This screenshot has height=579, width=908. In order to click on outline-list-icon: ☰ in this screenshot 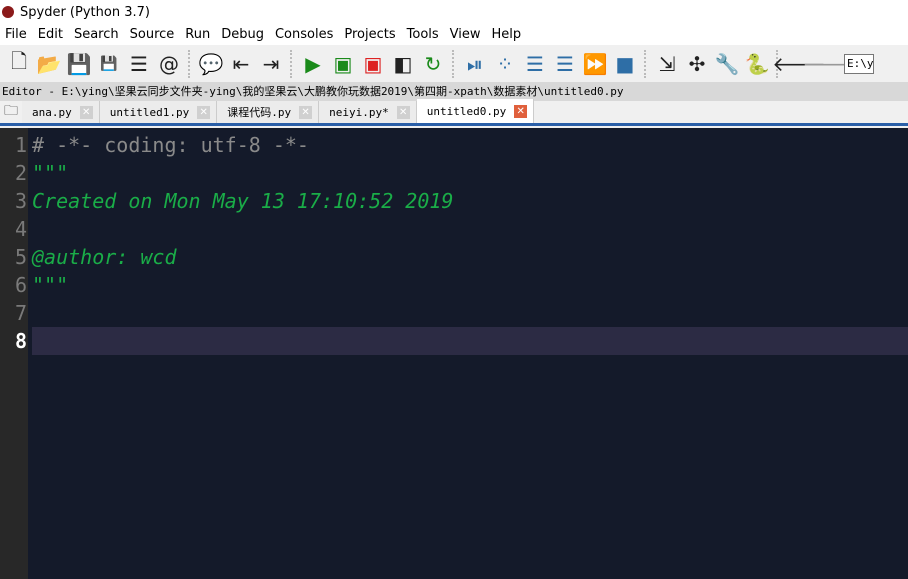, I will do `click(139, 64)`.